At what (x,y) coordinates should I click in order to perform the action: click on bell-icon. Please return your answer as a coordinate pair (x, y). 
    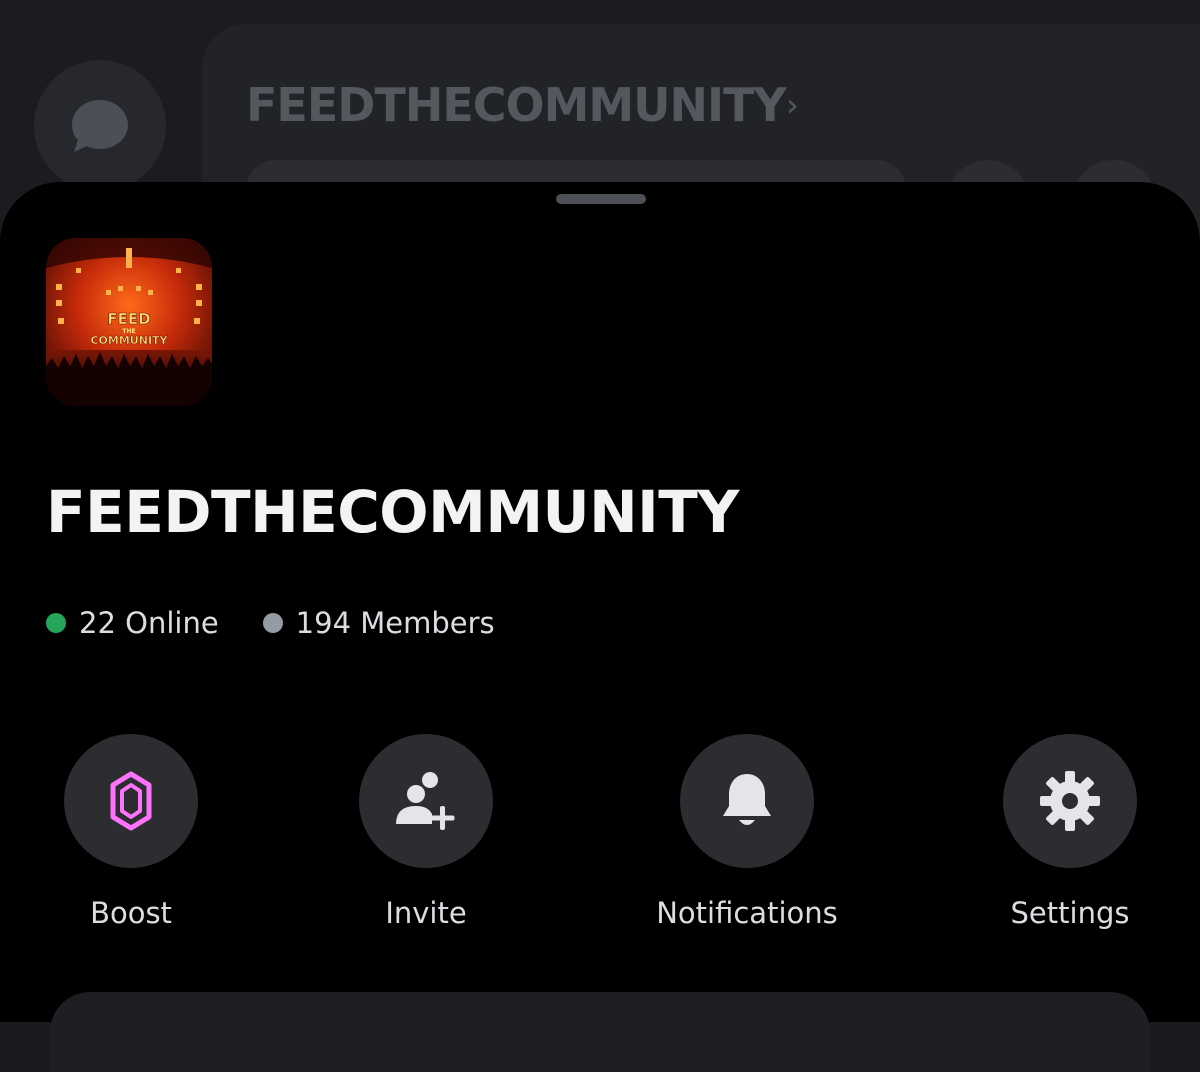
    Looking at the image, I should click on (747, 799).